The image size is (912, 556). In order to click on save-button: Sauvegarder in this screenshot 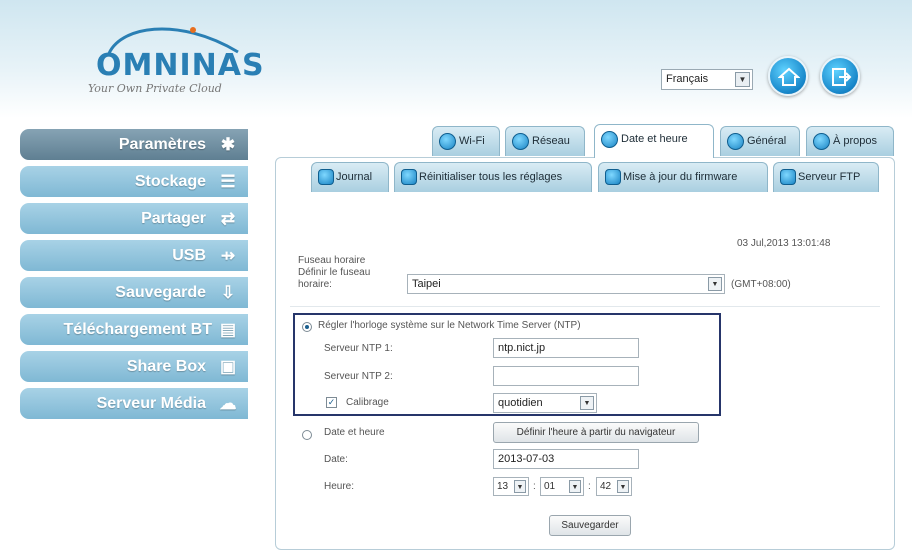, I will do `click(590, 525)`.